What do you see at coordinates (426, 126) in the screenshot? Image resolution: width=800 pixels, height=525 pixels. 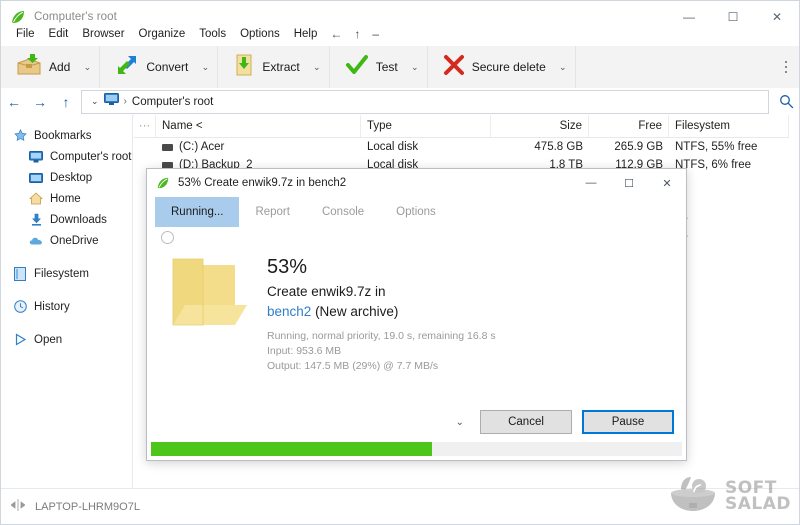 I see `column-header-type: Type` at bounding box center [426, 126].